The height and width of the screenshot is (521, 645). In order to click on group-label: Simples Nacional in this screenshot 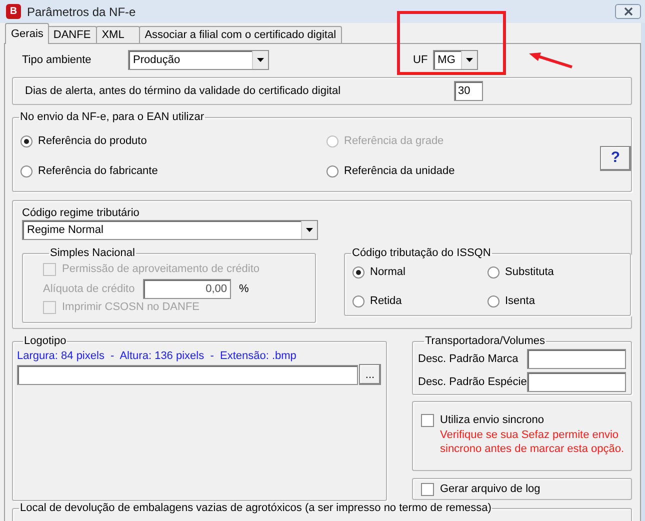, I will do `click(92, 253)`.